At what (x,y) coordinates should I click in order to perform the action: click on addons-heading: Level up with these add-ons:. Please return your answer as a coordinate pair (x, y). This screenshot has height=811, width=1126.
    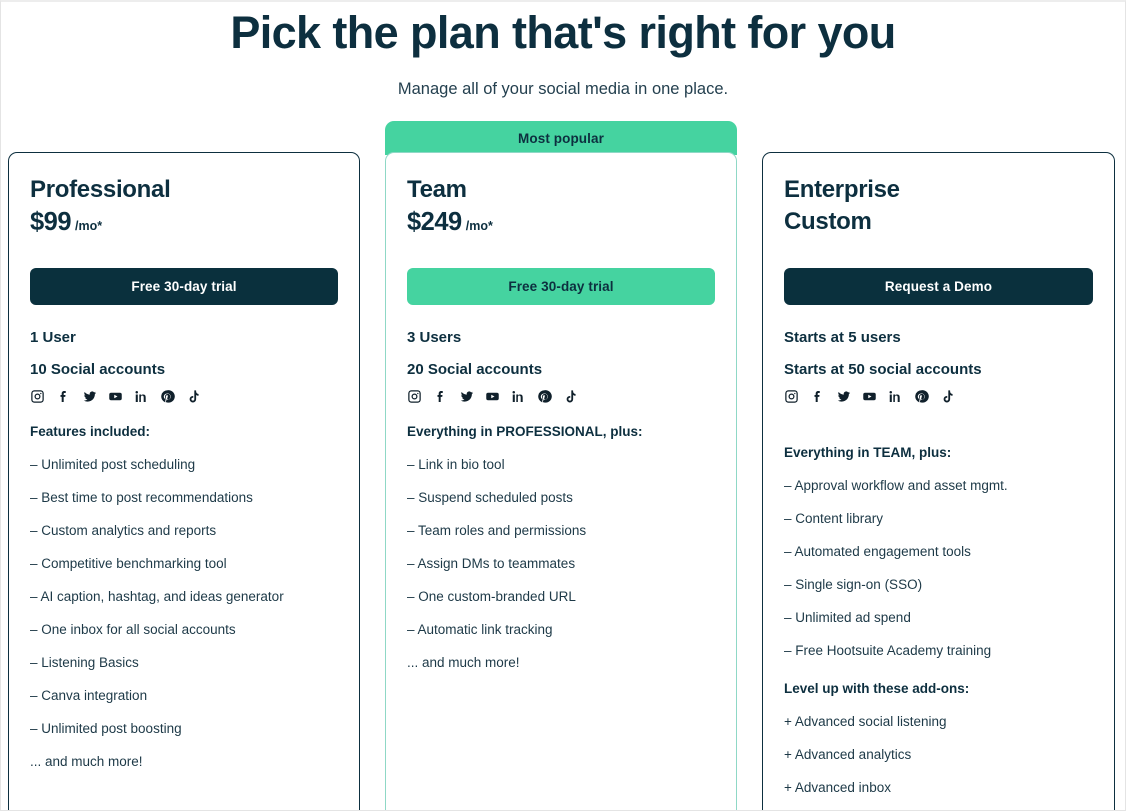
    Looking at the image, I should click on (877, 688).